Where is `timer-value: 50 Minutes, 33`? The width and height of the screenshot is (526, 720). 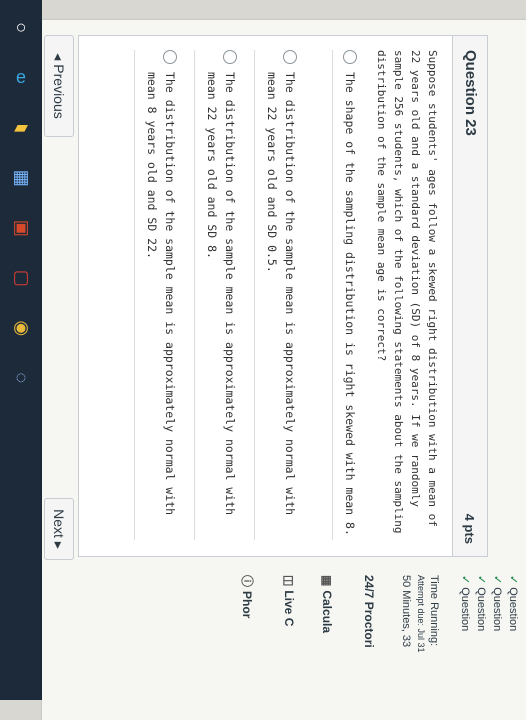 timer-value: 50 Minutes, 33 is located at coordinates (406, 611).